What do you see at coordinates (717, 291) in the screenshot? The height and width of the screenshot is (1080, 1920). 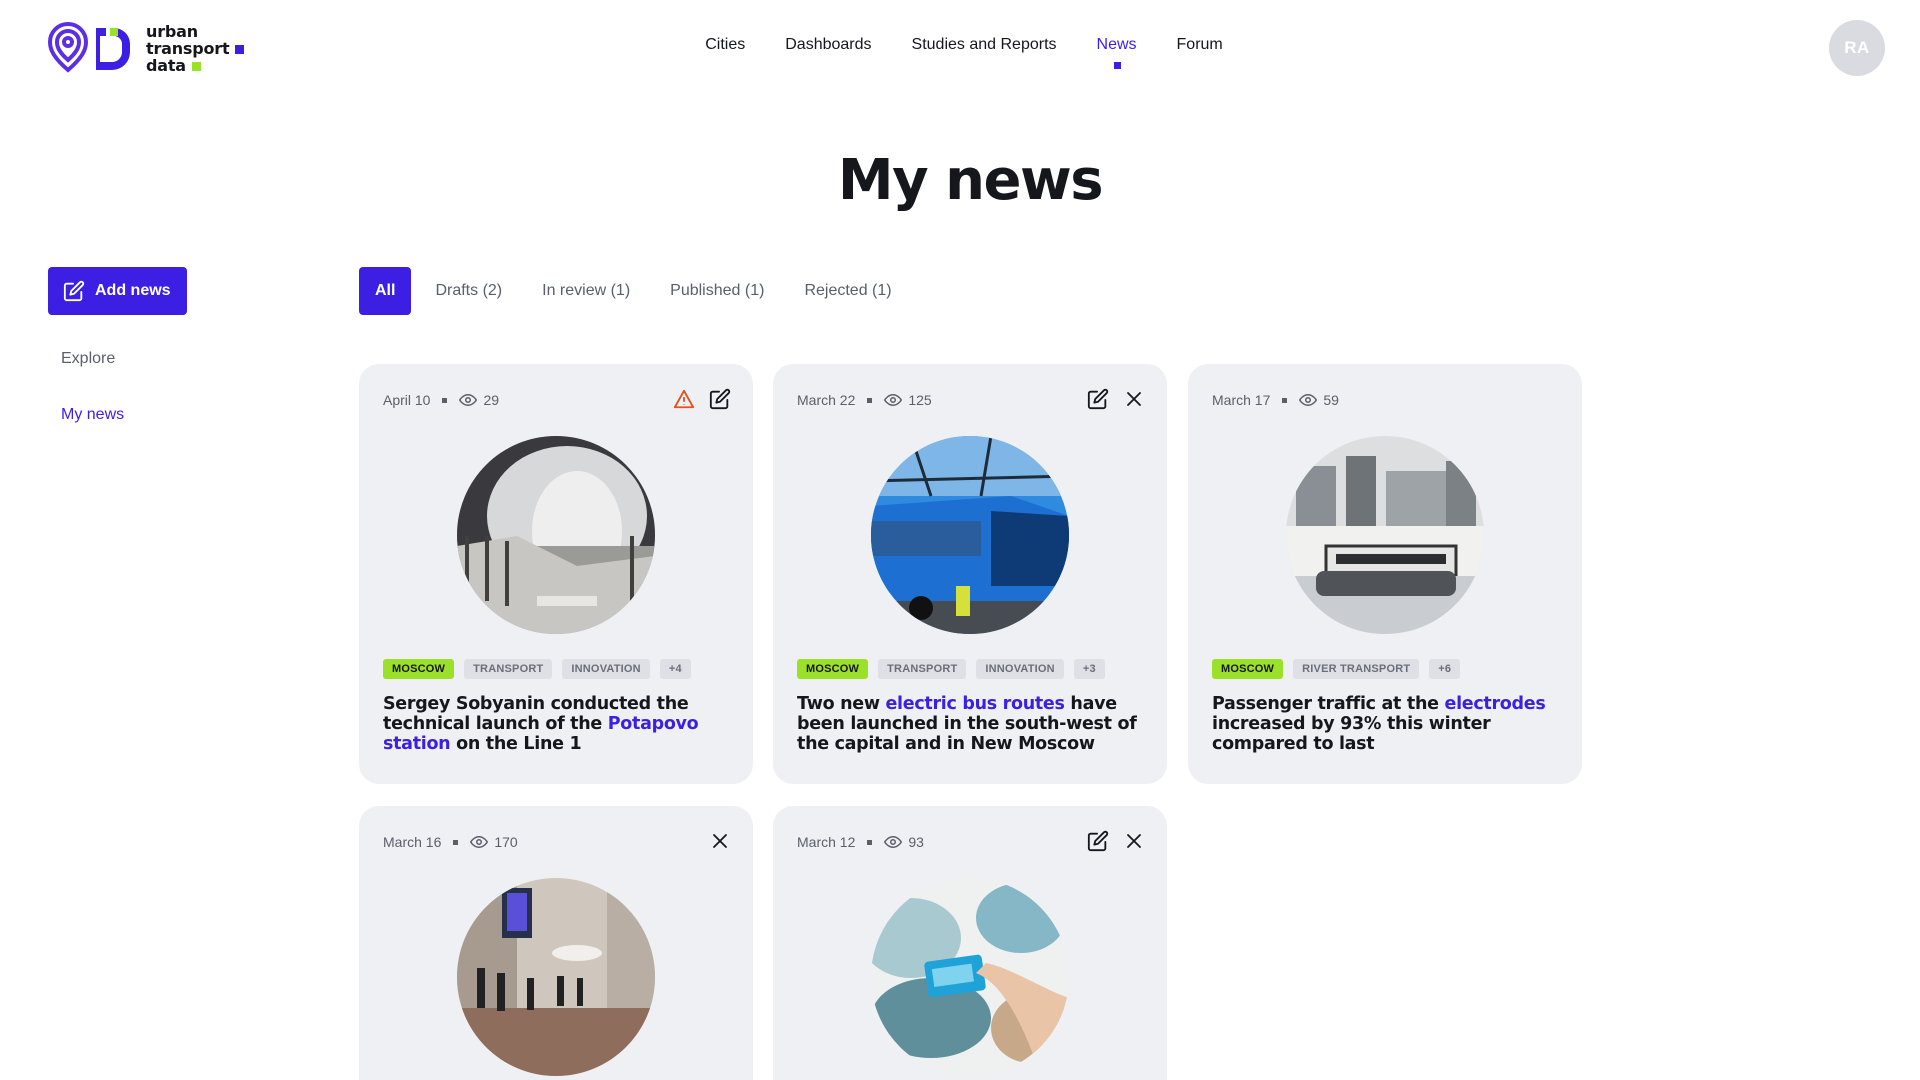 I see `tab-published: Published (1)` at bounding box center [717, 291].